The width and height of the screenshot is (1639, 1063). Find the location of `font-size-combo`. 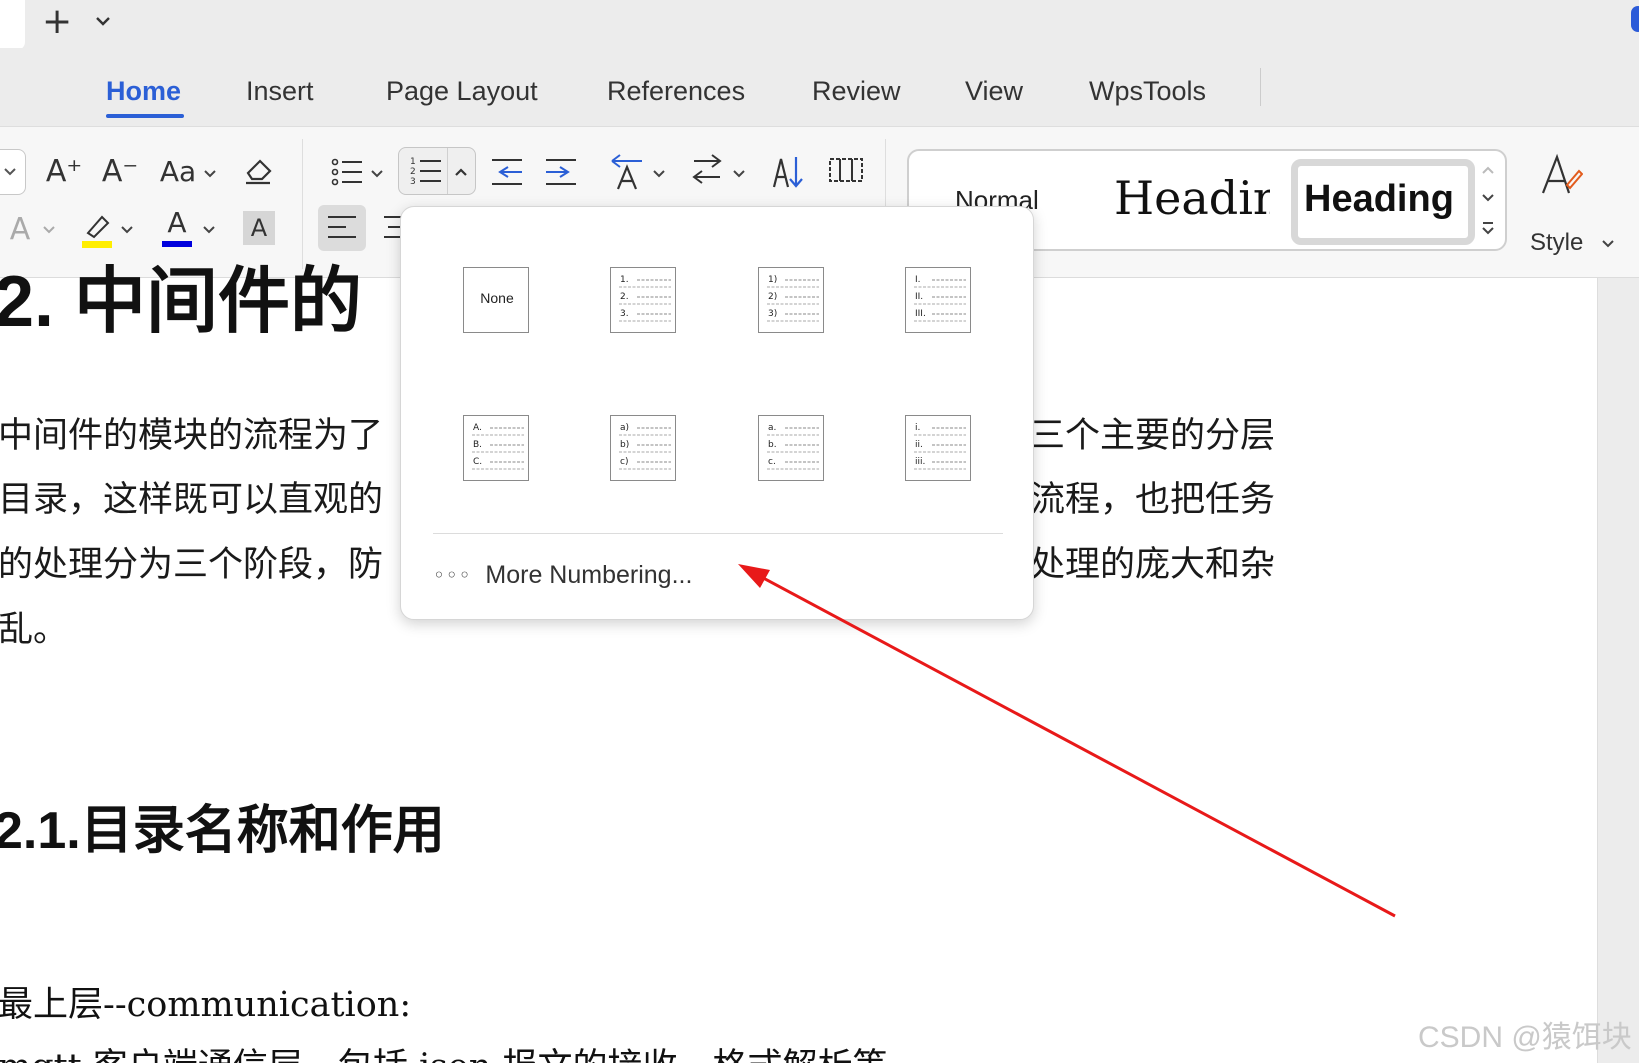

font-size-combo is located at coordinates (13, 172).